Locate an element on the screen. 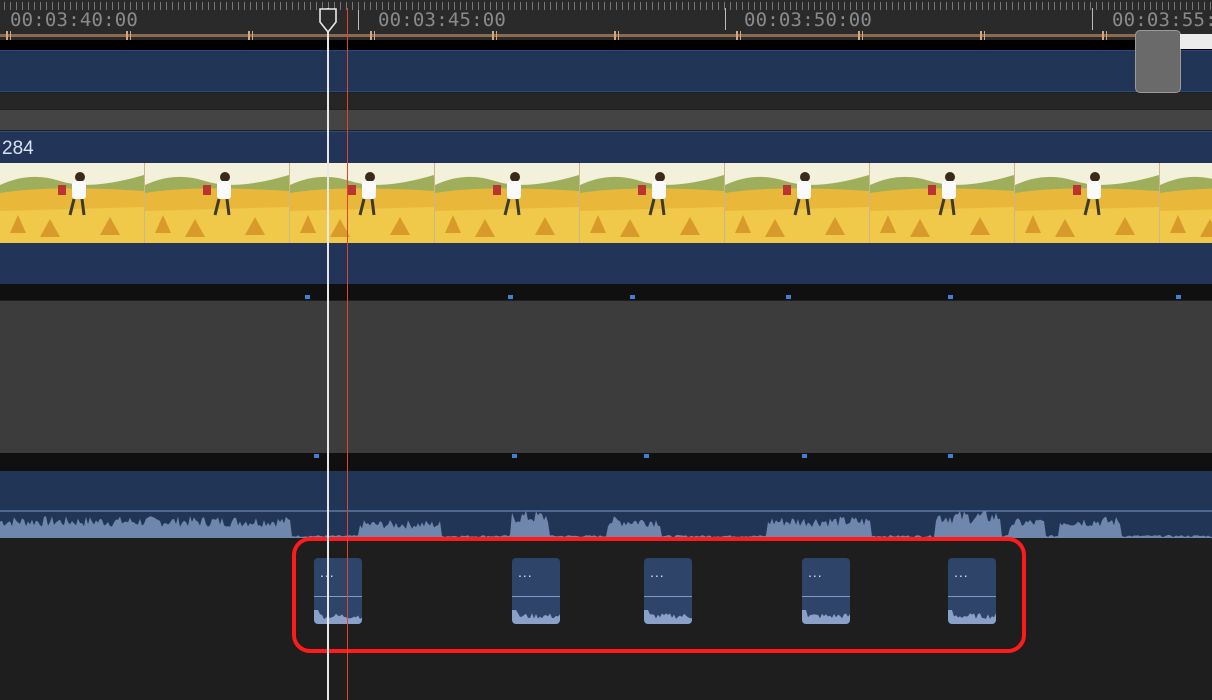  gray-track-bar is located at coordinates (606, 120).